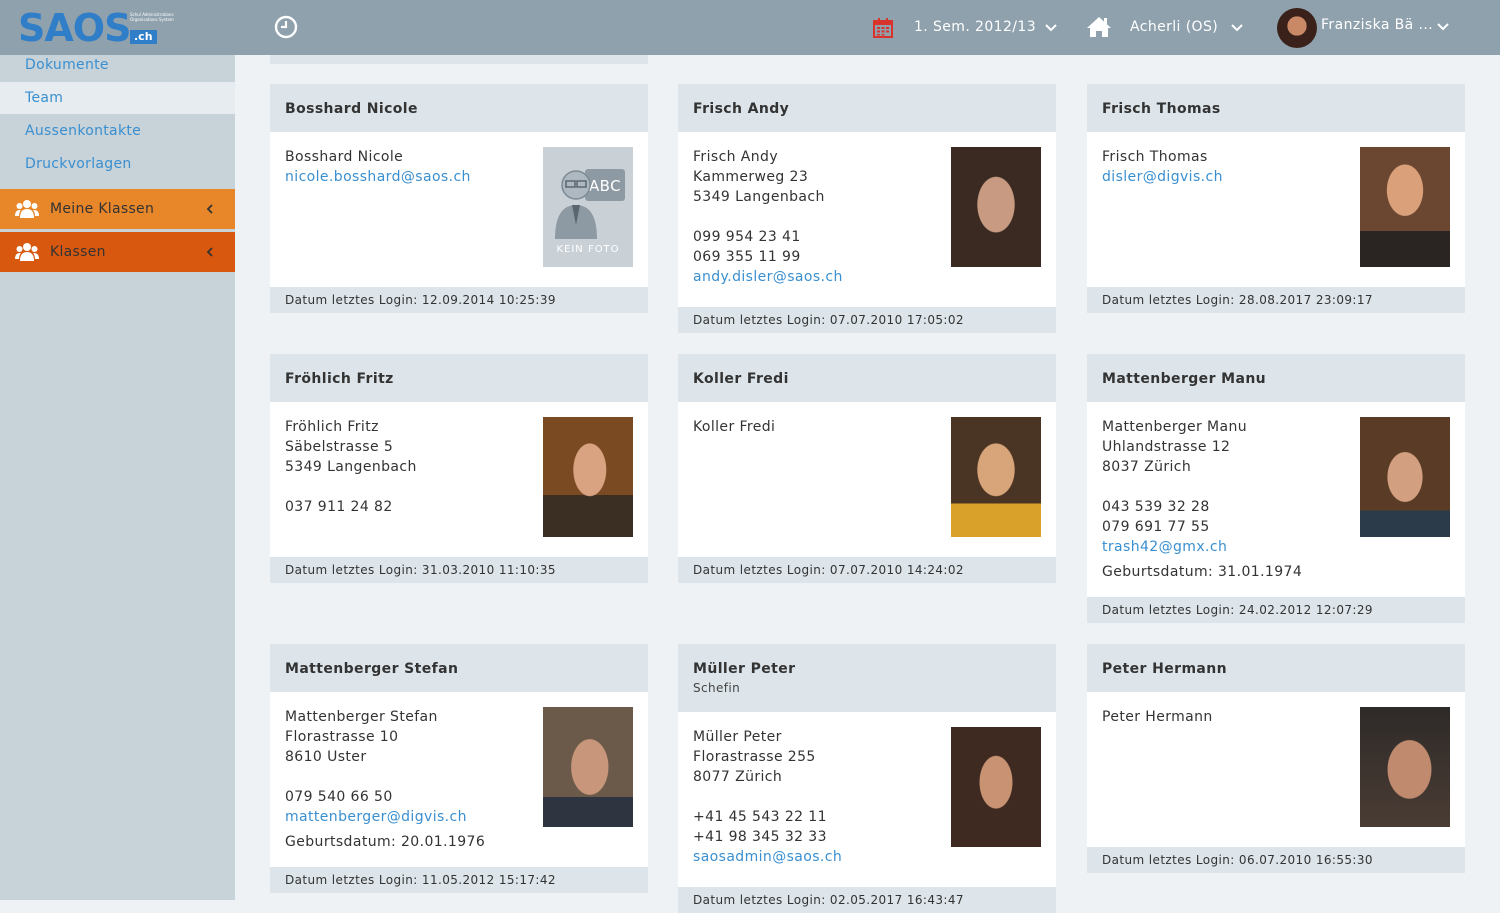 The height and width of the screenshot is (913, 1500). I want to click on card-title: Mattenberger Manu, so click(1184, 379).